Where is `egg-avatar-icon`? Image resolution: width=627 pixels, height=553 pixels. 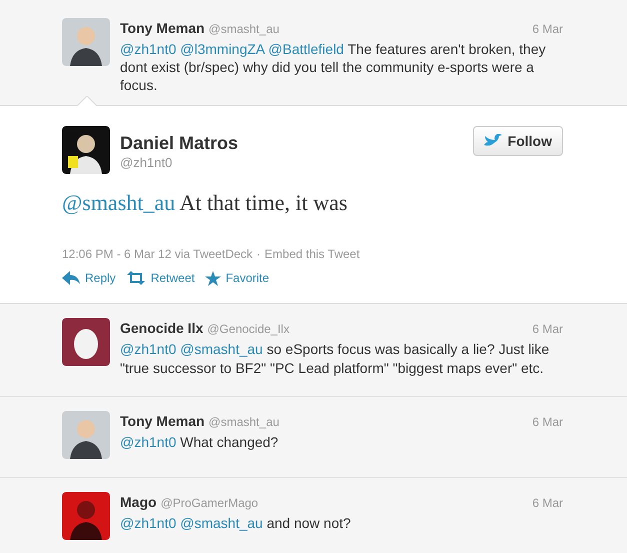
egg-avatar-icon is located at coordinates (86, 342).